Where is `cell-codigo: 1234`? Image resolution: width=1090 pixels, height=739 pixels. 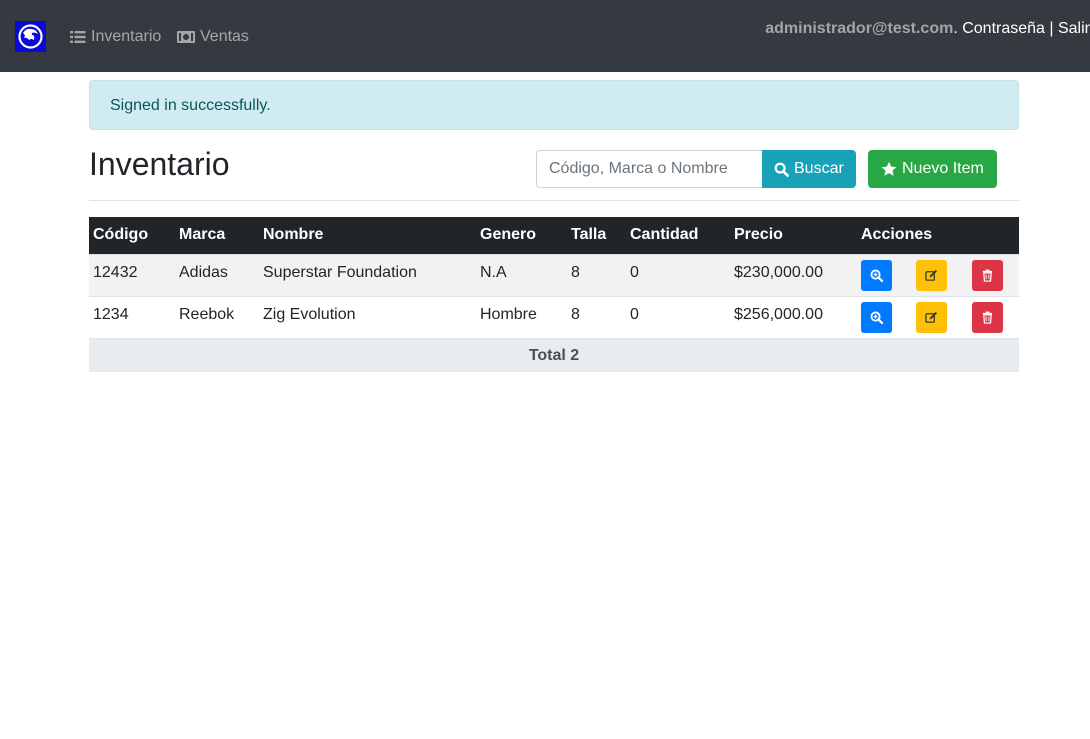 cell-codigo: 1234 is located at coordinates (132, 316).